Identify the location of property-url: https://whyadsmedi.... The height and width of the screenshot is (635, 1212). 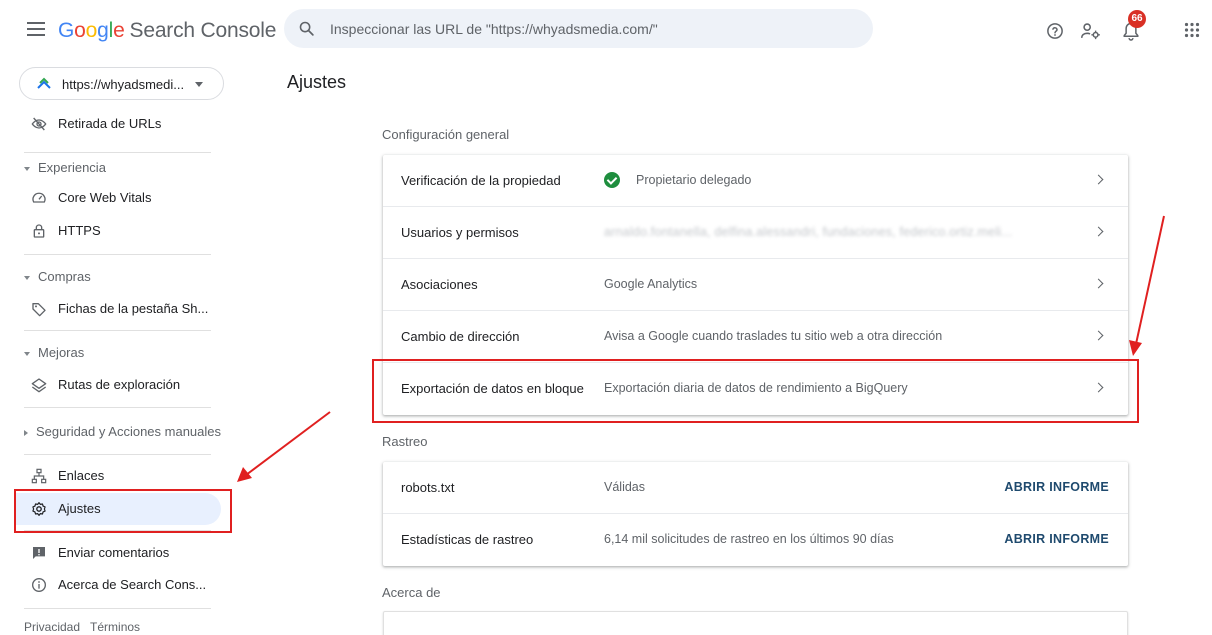
(123, 84).